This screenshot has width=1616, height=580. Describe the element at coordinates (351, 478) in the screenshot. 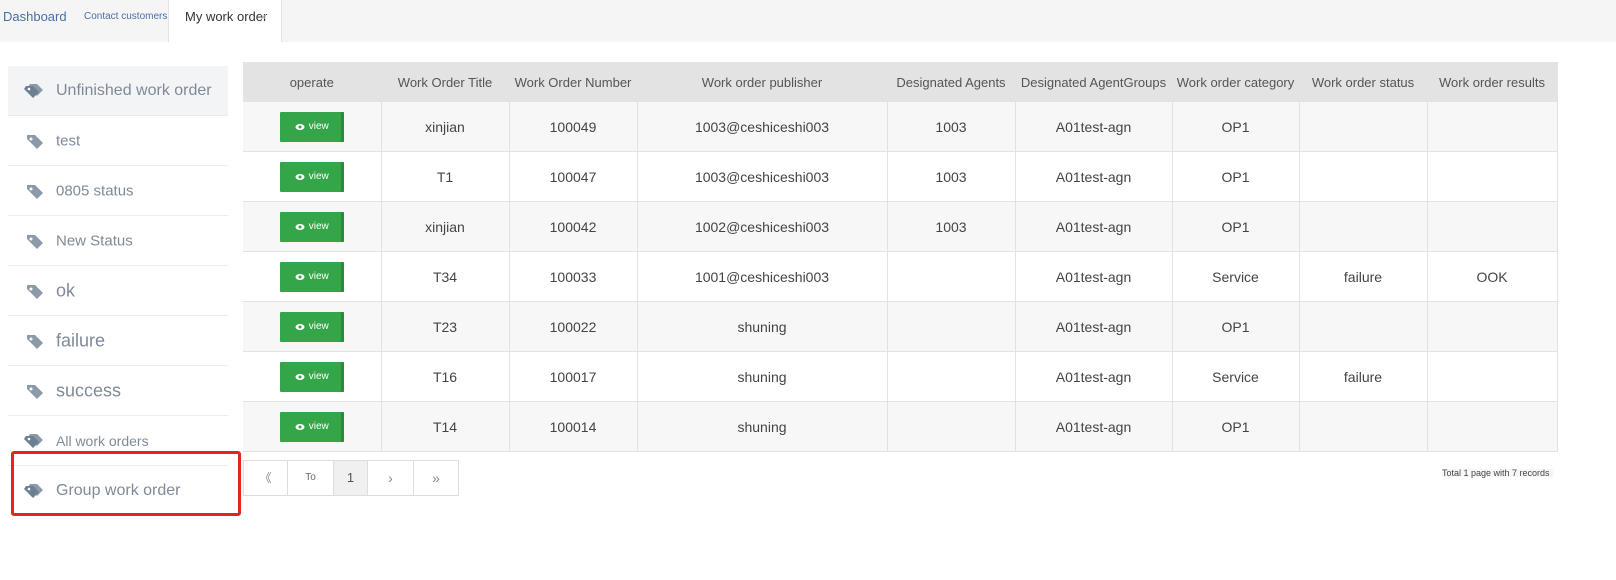

I see `current-page-number: 1` at that location.